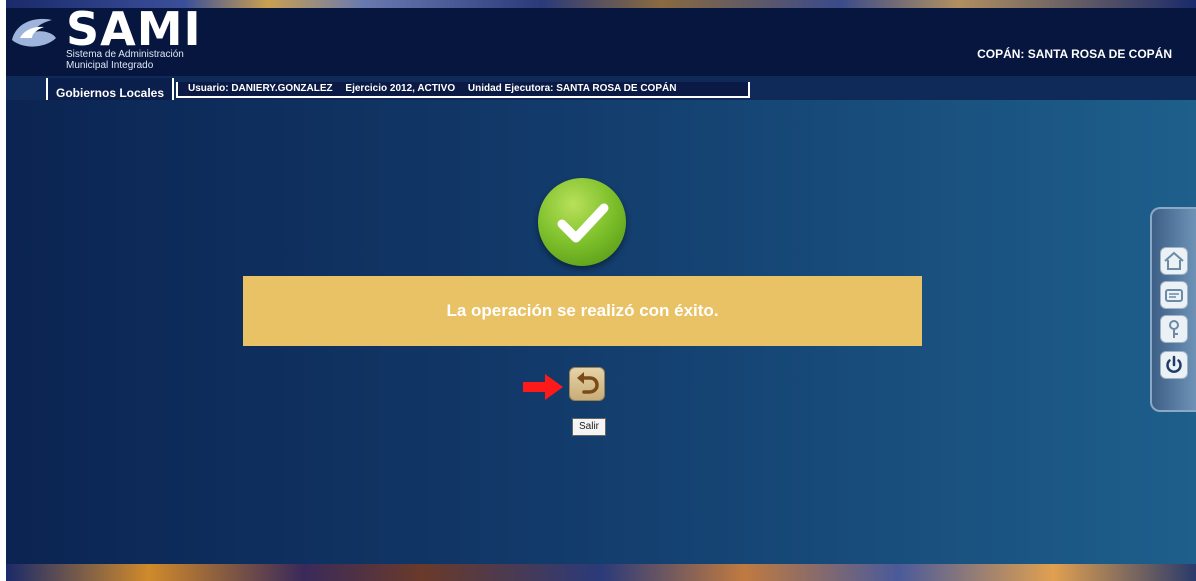  What do you see at coordinates (582, 311) in the screenshot?
I see `success-message: La operación se realizó con éxito.` at bounding box center [582, 311].